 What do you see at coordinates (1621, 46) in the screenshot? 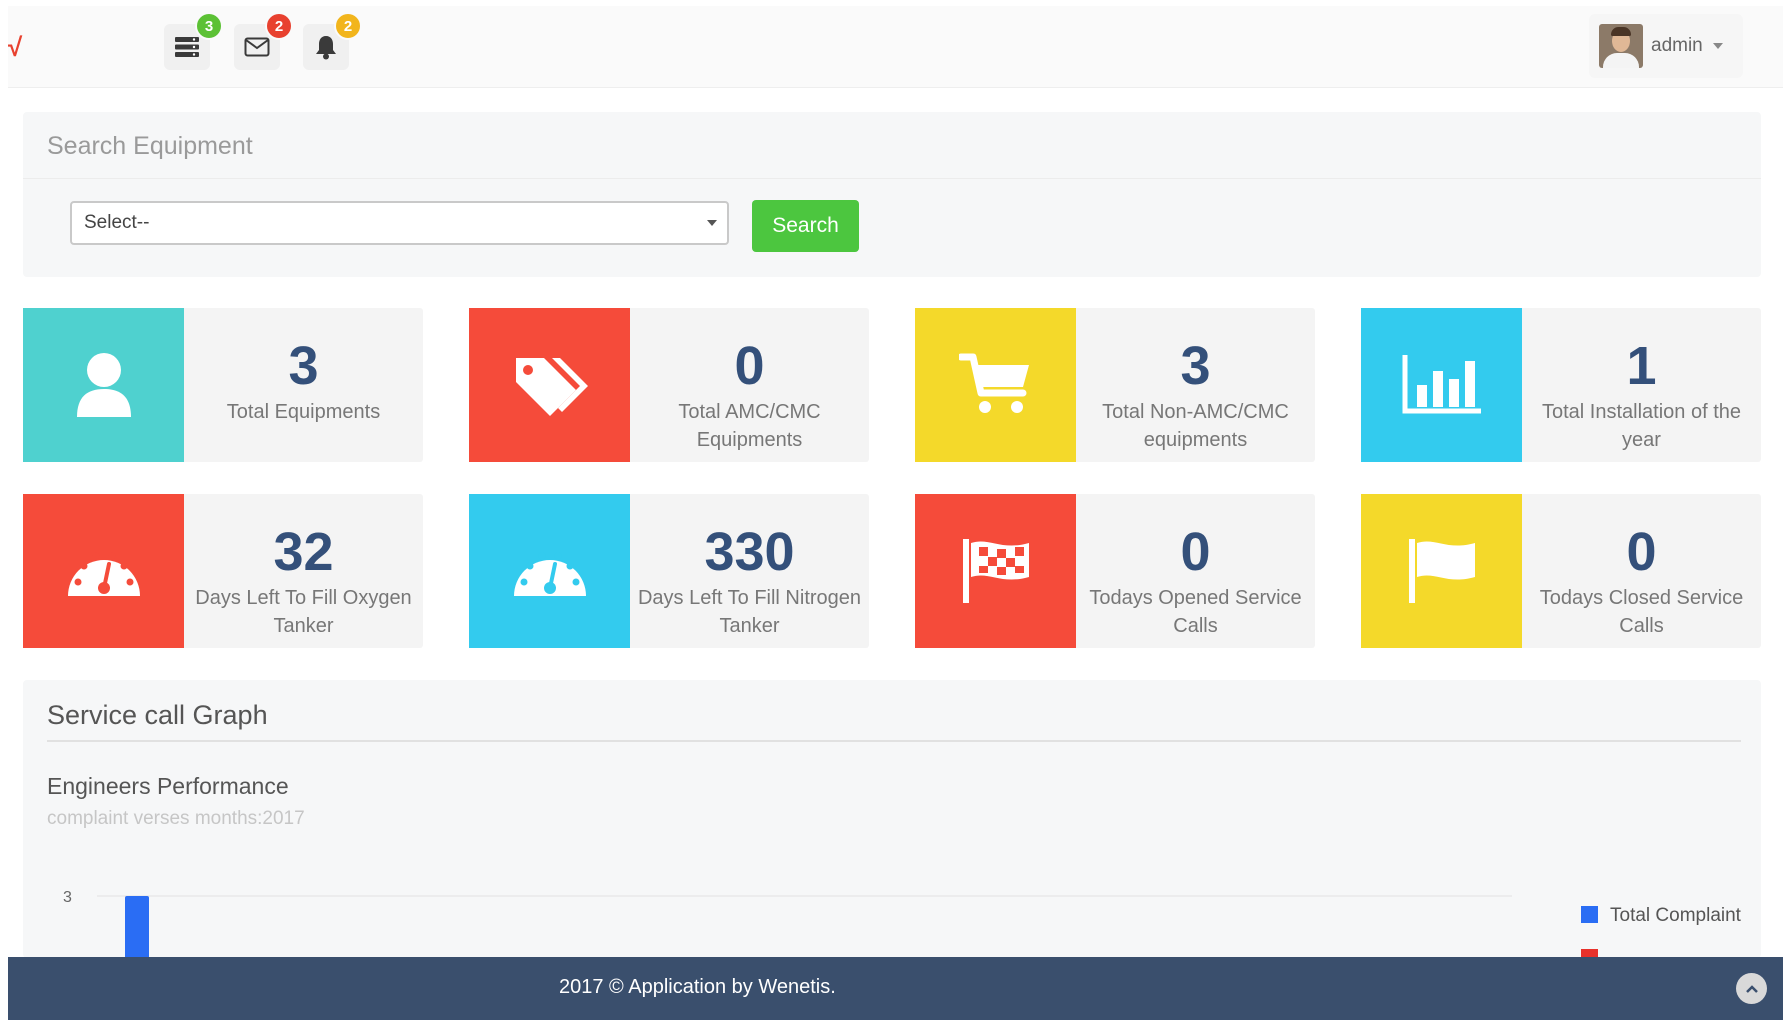
I see `avatar` at bounding box center [1621, 46].